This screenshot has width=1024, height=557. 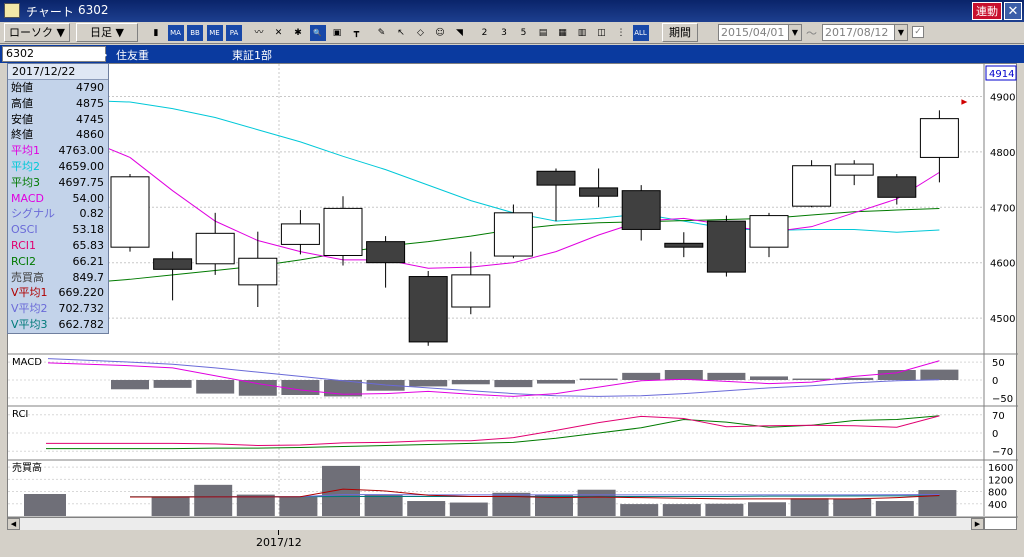 What do you see at coordinates (1002, 153) in the screenshot?
I see `price-tick-label: 4800` at bounding box center [1002, 153].